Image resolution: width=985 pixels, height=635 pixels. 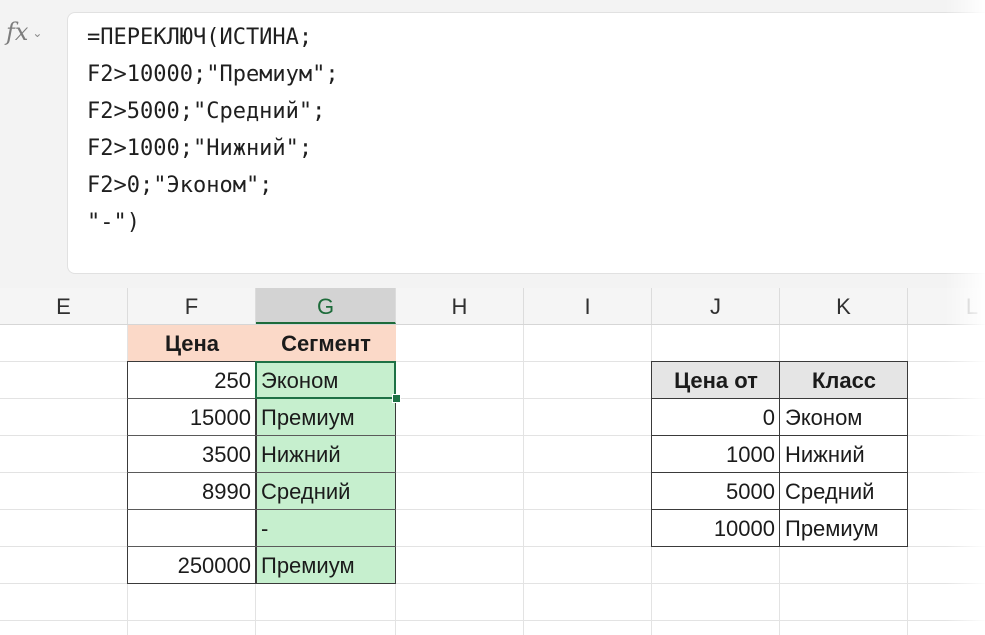 What do you see at coordinates (192, 565) in the screenshot?
I see `price-cell: 250000` at bounding box center [192, 565].